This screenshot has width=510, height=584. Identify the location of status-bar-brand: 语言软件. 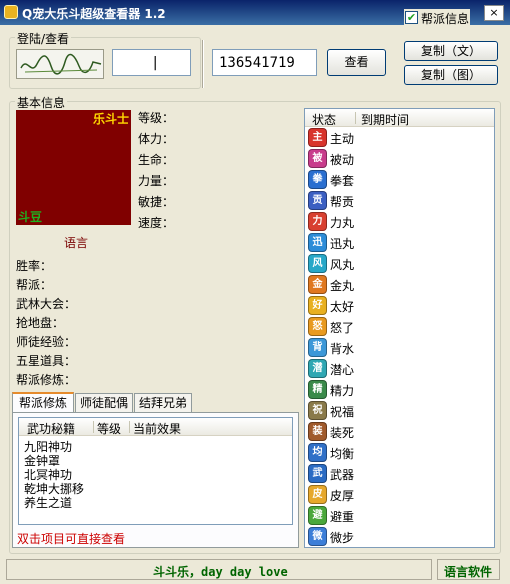
(468, 569).